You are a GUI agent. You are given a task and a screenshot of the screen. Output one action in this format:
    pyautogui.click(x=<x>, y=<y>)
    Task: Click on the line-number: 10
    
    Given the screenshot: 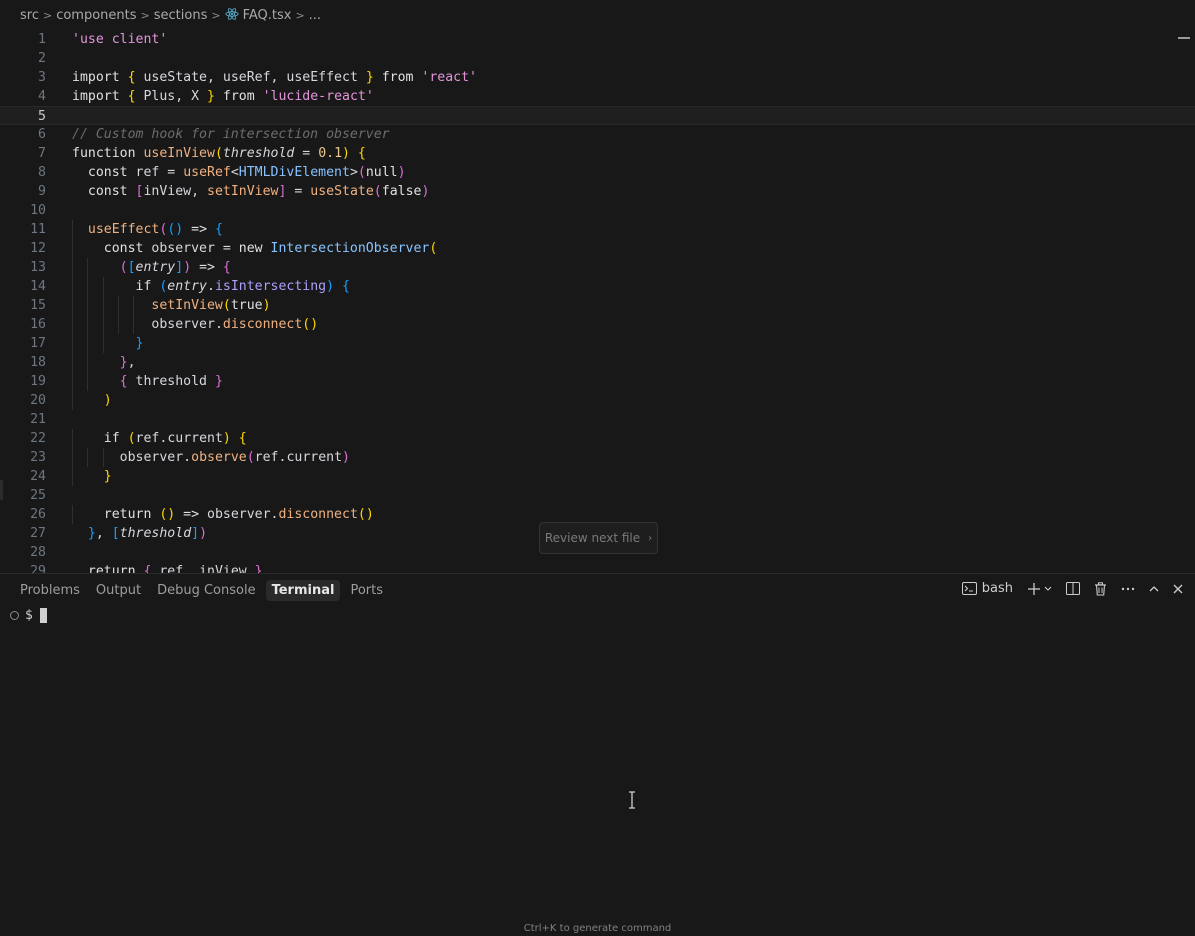 What is the action you would take?
    pyautogui.click(x=38, y=210)
    